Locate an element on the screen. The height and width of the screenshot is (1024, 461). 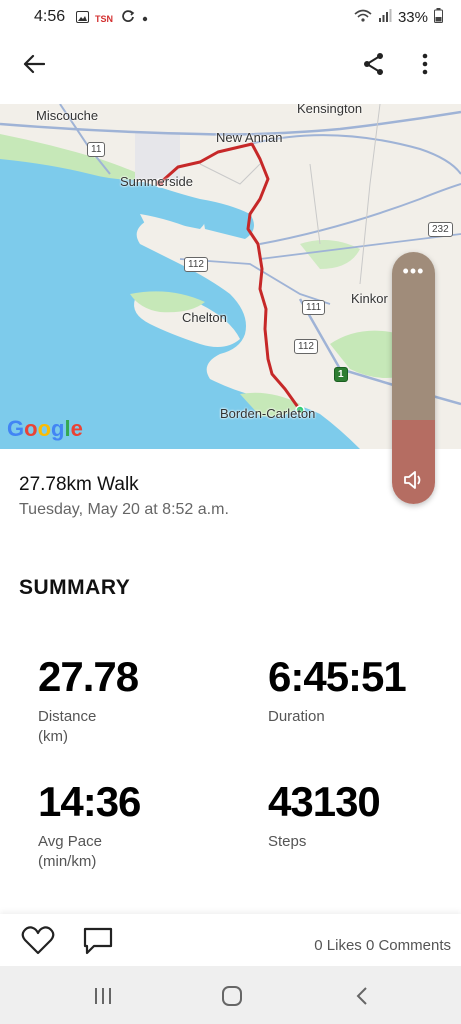
stat-distance: 27.78 Distance (km) is located at coordinates (88, 700).